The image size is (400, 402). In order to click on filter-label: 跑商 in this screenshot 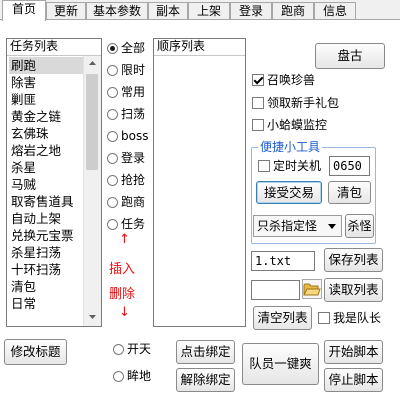, I will do `click(133, 202)`.